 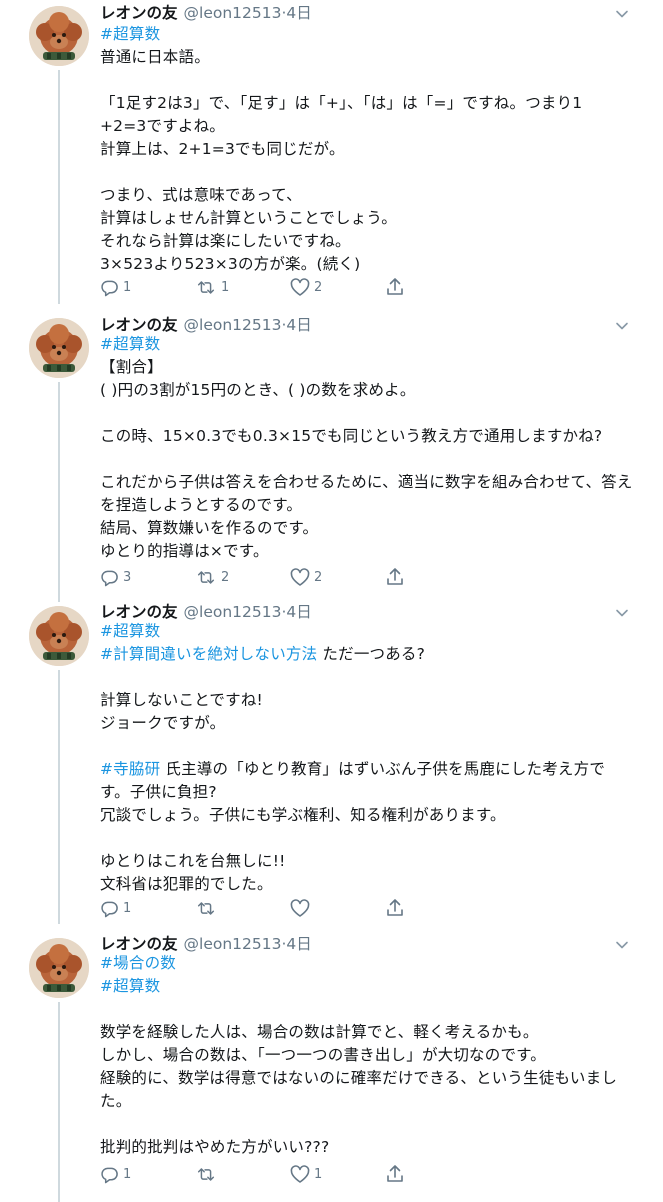 I want to click on tweet-header: レオンの友 @leon12513·4日, so click(x=206, y=13).